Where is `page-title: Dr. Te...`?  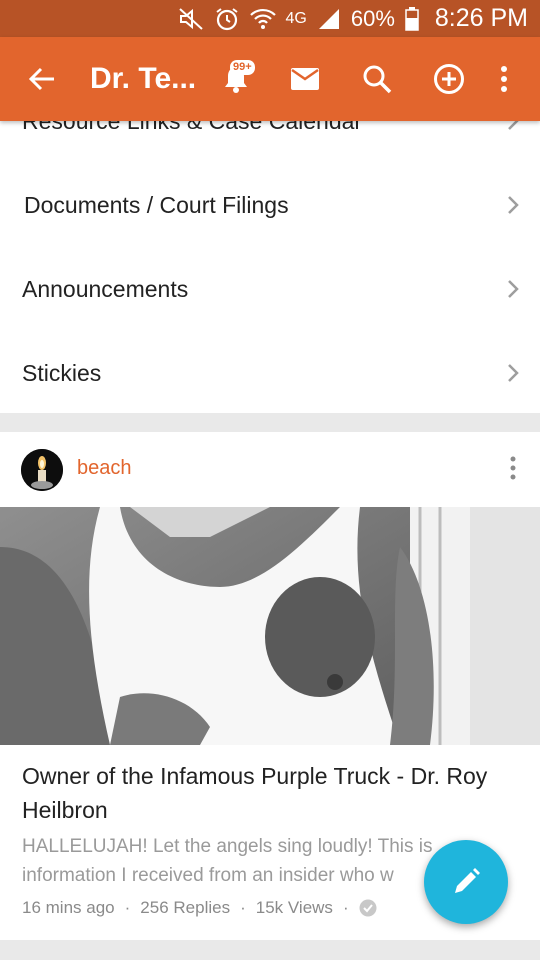 page-title: Dr. Te... is located at coordinates (143, 78).